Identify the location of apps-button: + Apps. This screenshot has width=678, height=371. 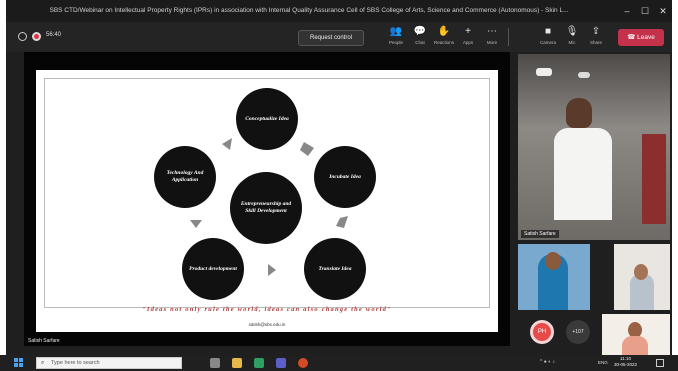
(468, 37).